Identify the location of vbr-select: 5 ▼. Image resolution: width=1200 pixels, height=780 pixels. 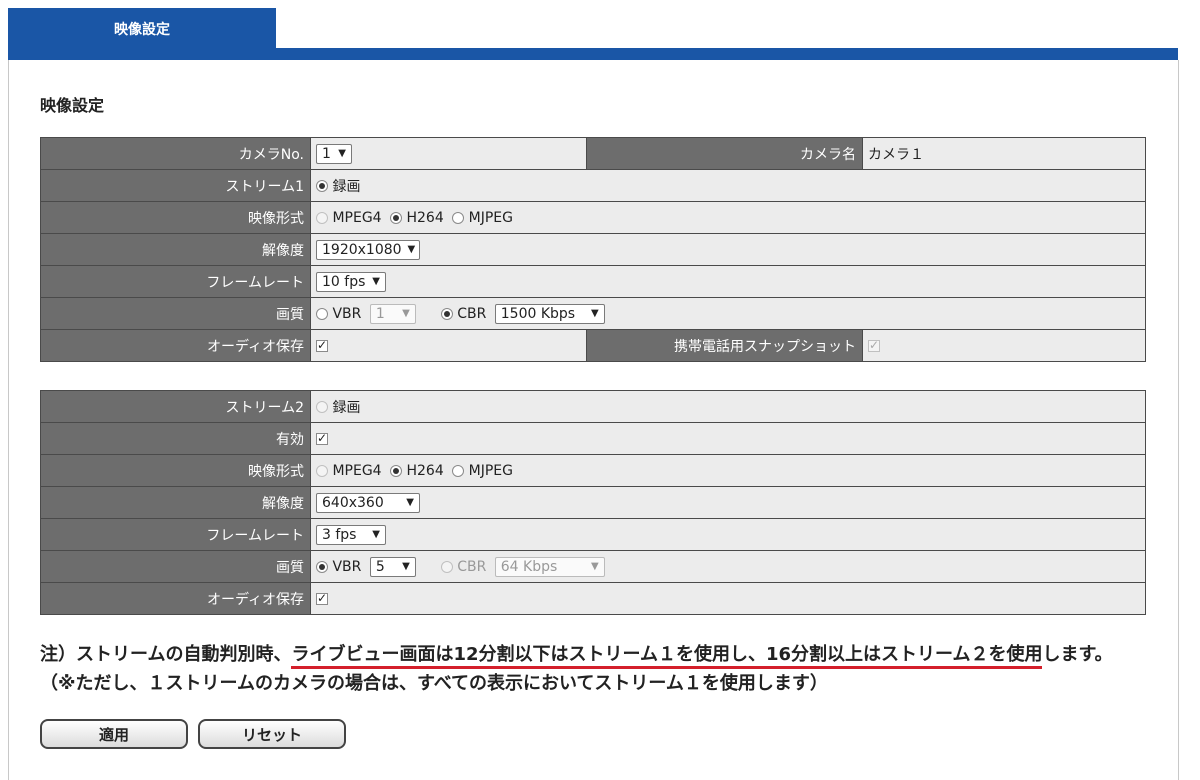
(392, 566).